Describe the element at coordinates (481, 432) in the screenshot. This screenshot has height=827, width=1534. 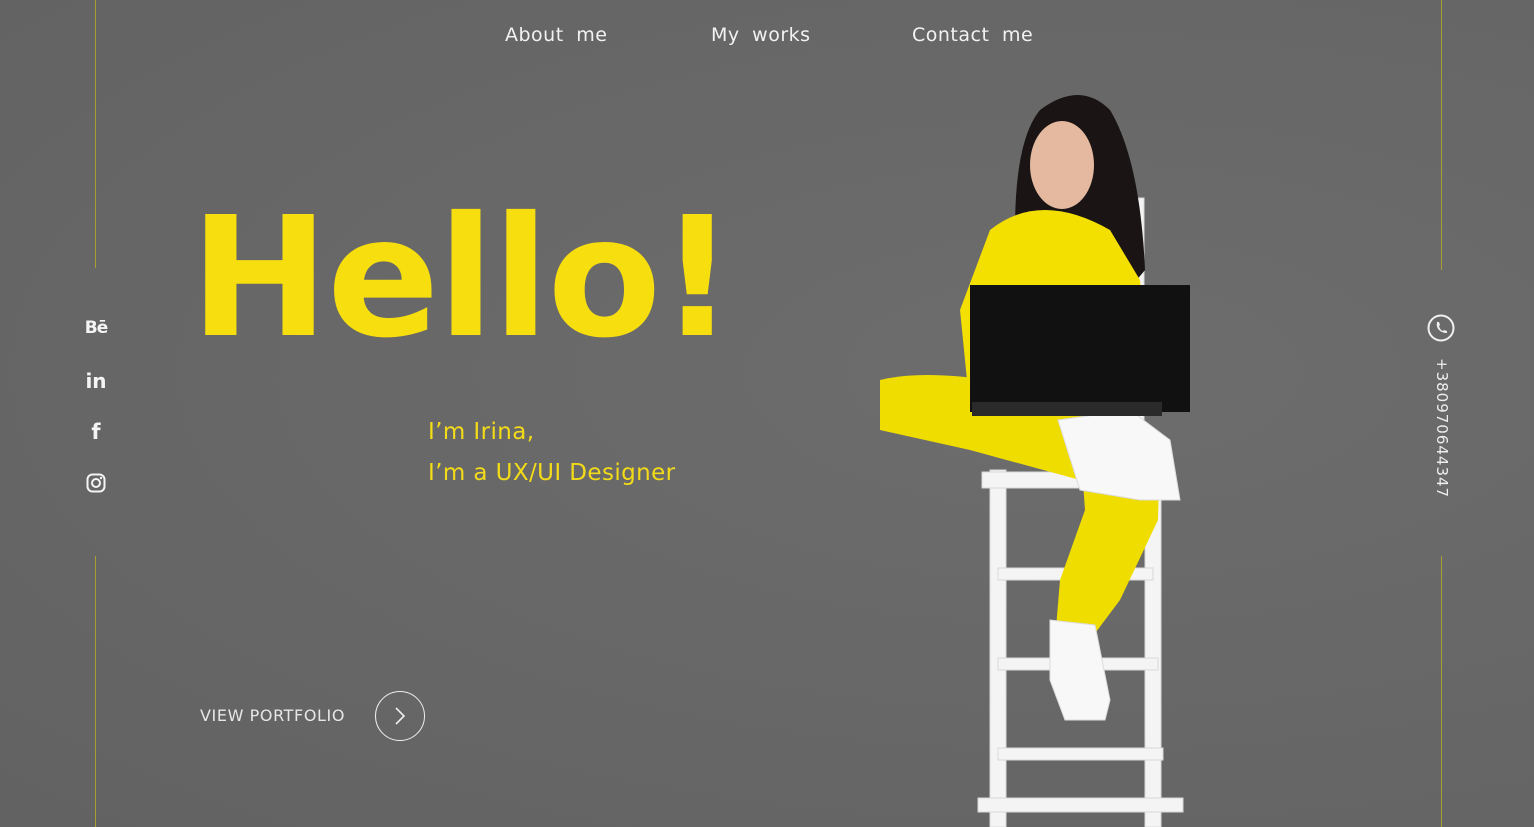
I see `hero-intro-line1: I’m Irina,` at that location.